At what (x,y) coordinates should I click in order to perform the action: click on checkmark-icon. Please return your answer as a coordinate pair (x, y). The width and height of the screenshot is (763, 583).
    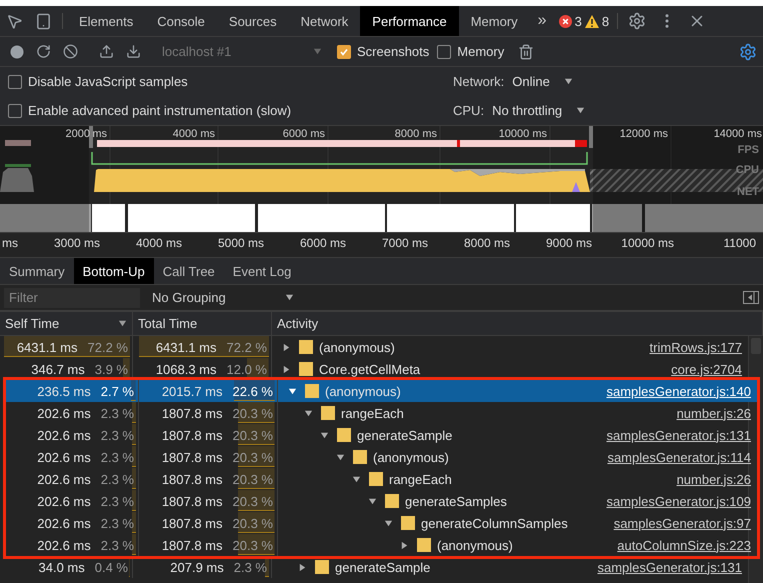
    Looking at the image, I should click on (344, 51).